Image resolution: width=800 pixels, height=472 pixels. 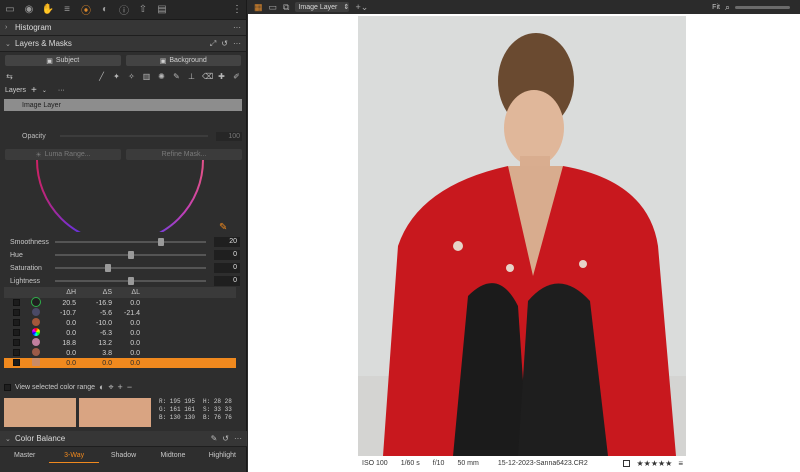 What do you see at coordinates (9, 76) in the screenshot?
I see `swap-icon: ⇆` at bounding box center [9, 76].